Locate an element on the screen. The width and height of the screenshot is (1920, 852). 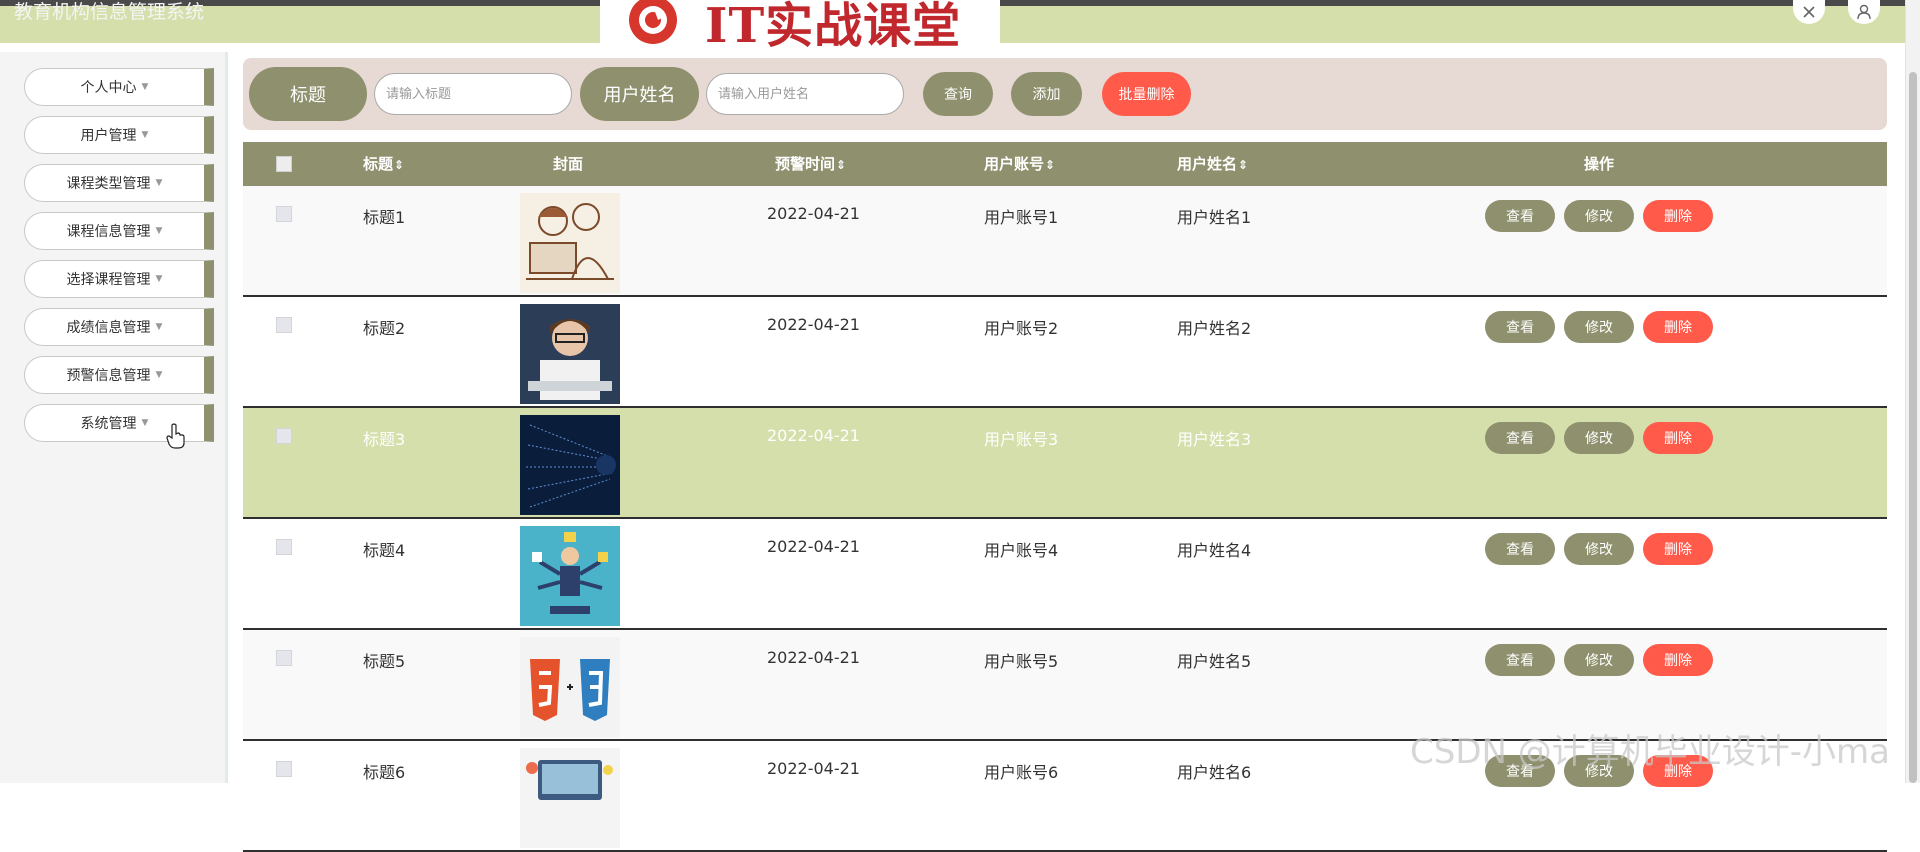
batch-delete-button: 批量删除 is located at coordinates (1146, 94).